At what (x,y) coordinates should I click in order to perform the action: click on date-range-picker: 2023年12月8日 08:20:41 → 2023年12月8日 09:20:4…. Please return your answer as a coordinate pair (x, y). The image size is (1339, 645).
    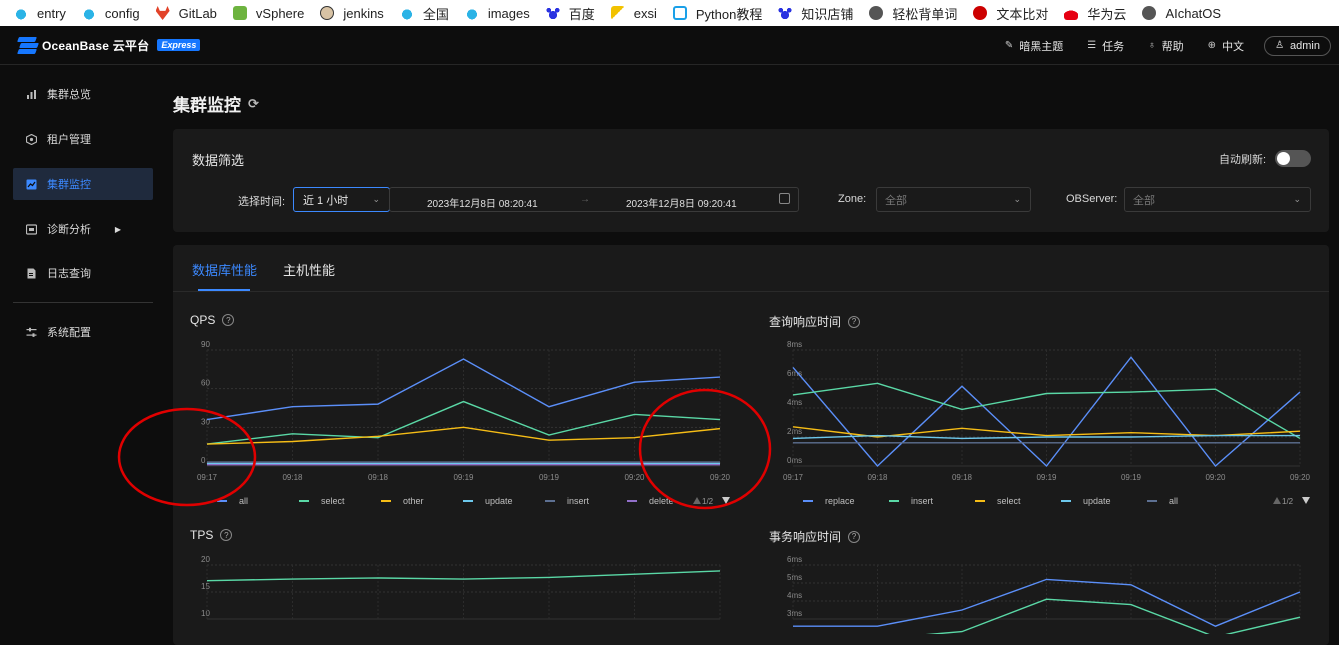
    Looking at the image, I should click on (594, 199).